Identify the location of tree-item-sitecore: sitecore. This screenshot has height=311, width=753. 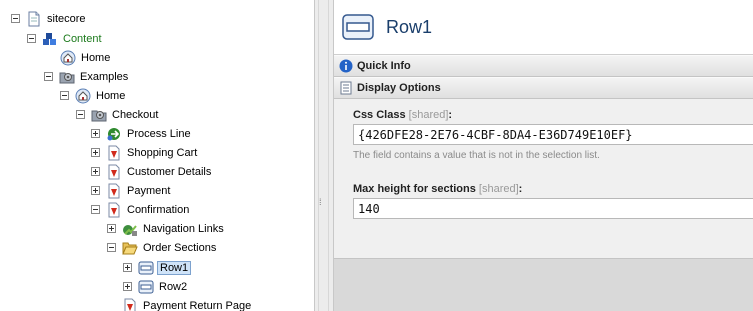
(49, 18).